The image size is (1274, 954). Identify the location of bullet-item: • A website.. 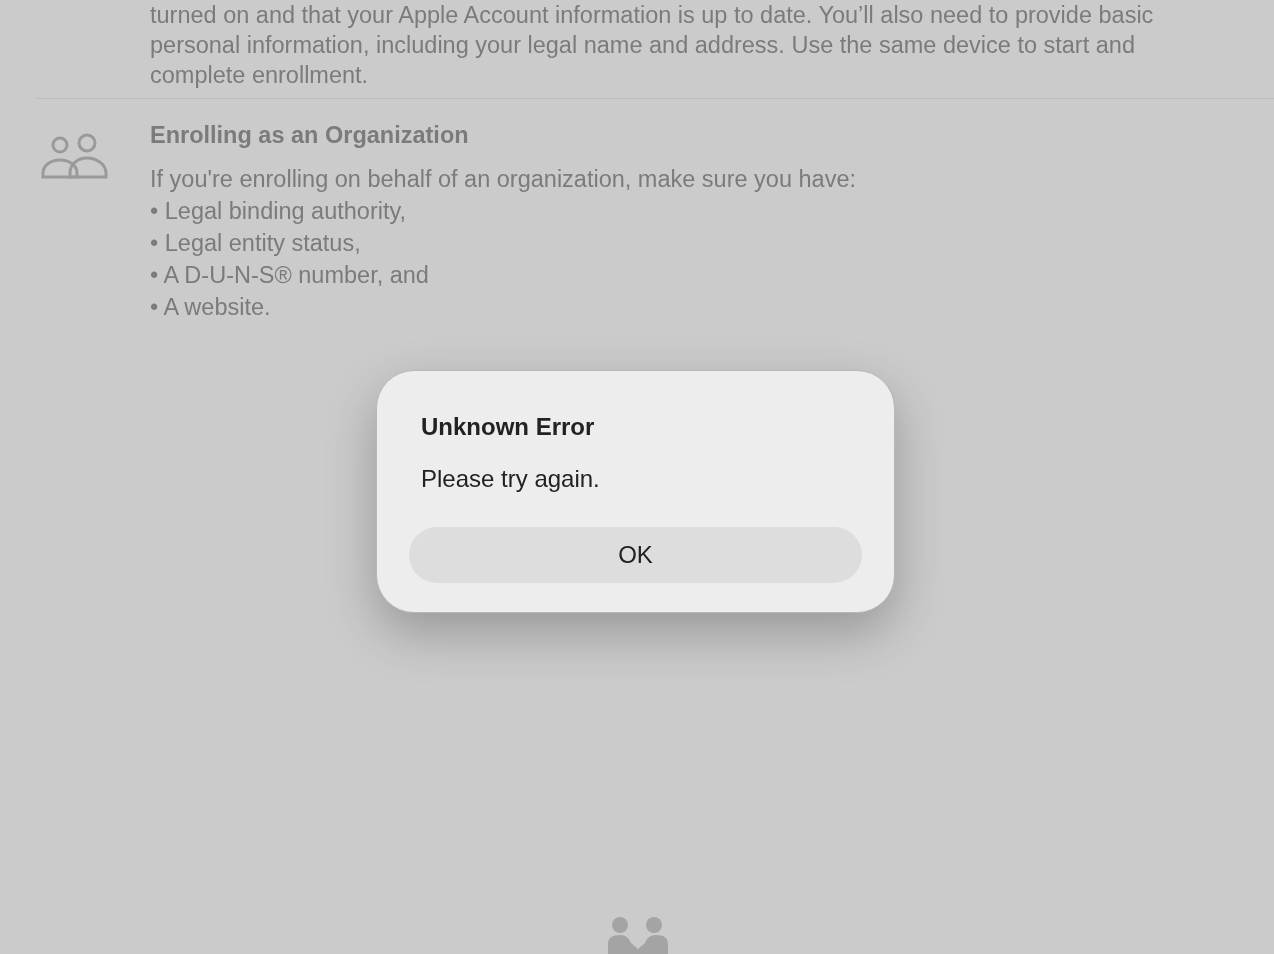
(211, 307).